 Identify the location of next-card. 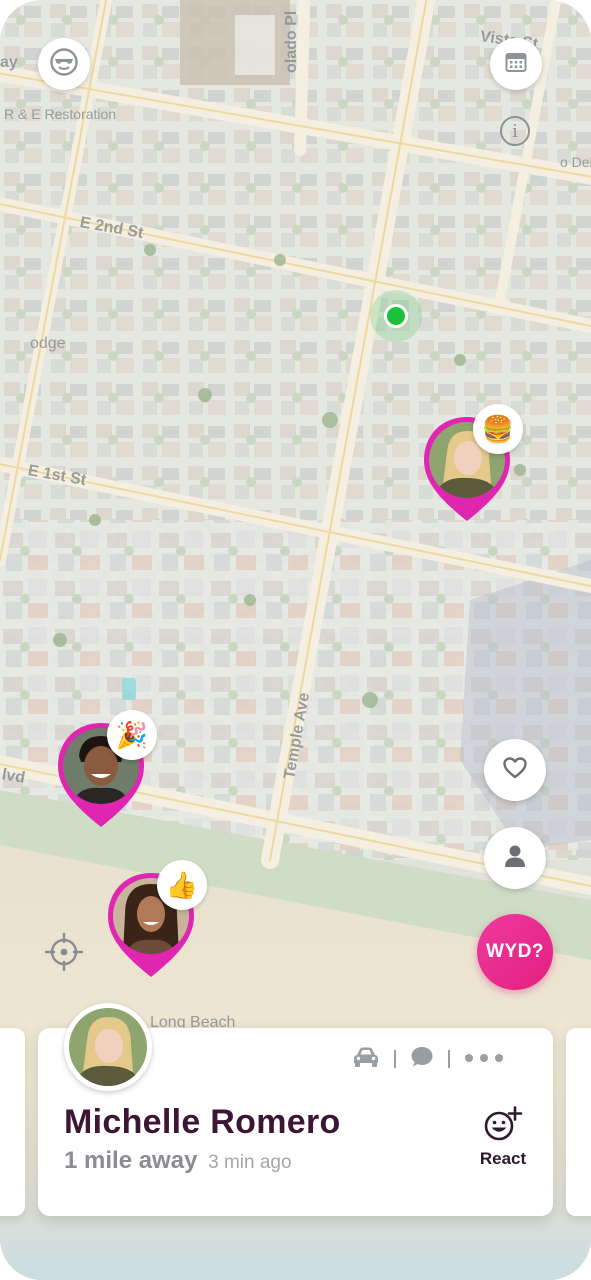
(578, 1122).